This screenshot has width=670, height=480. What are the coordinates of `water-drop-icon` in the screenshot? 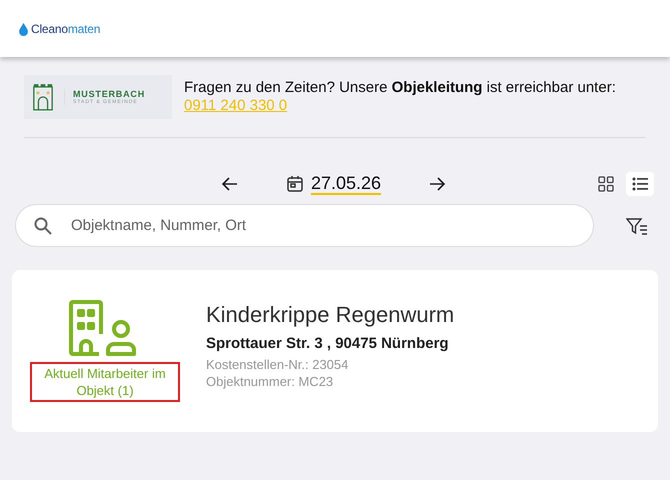 It's located at (23, 29).